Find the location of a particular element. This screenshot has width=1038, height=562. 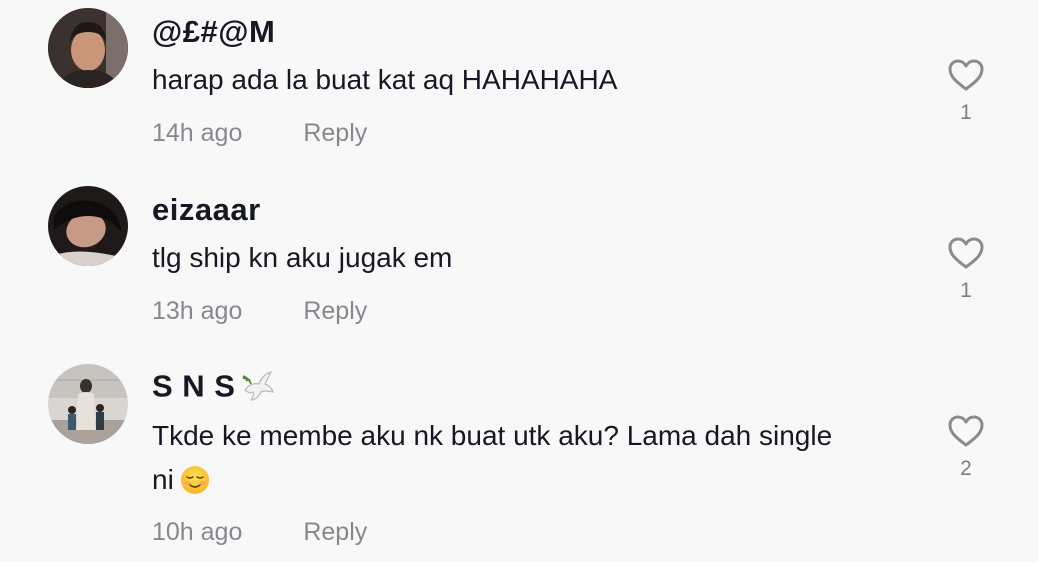

comment-username-text: S N S is located at coordinates (194, 386).